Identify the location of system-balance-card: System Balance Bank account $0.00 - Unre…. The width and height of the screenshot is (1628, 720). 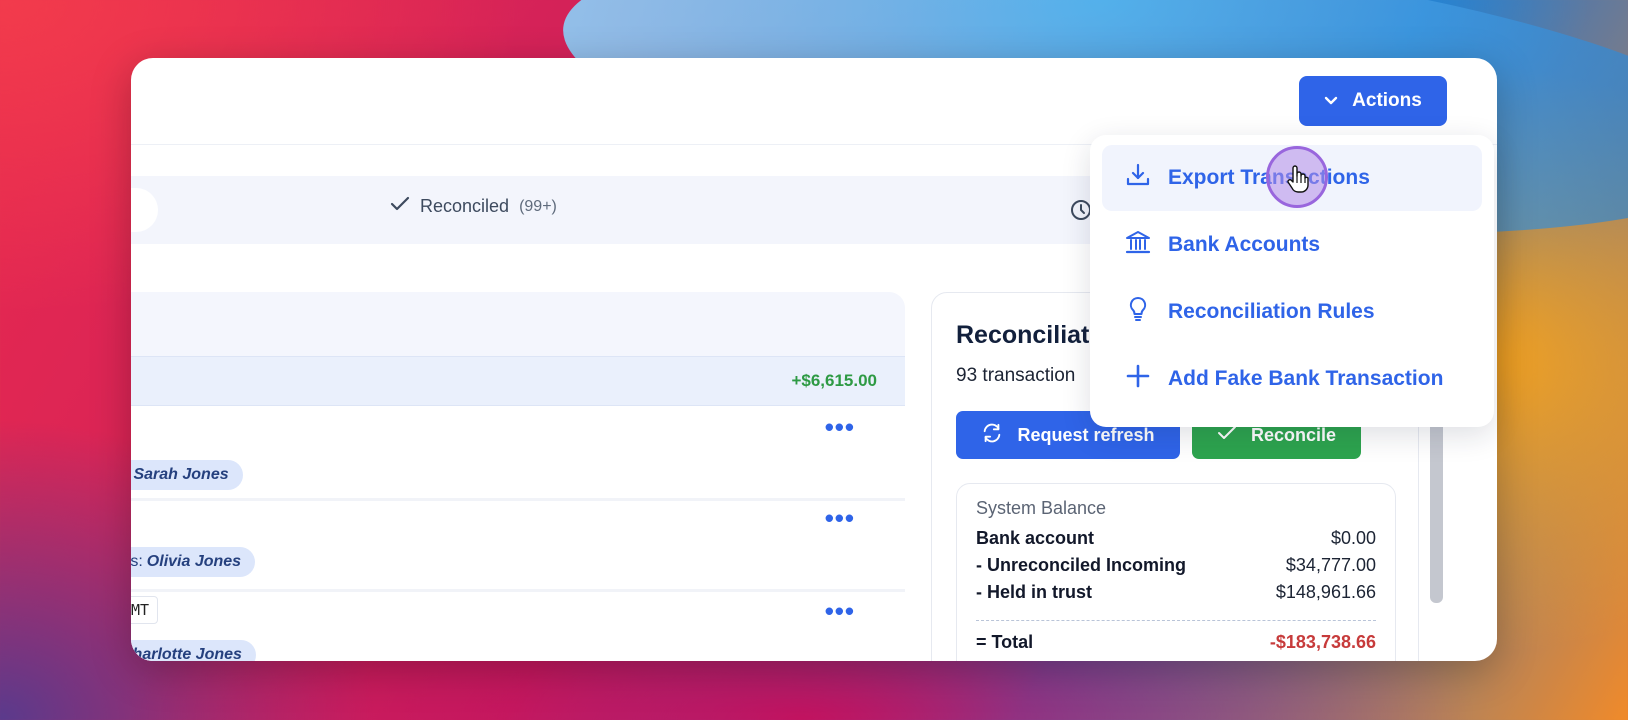
(1176, 572).